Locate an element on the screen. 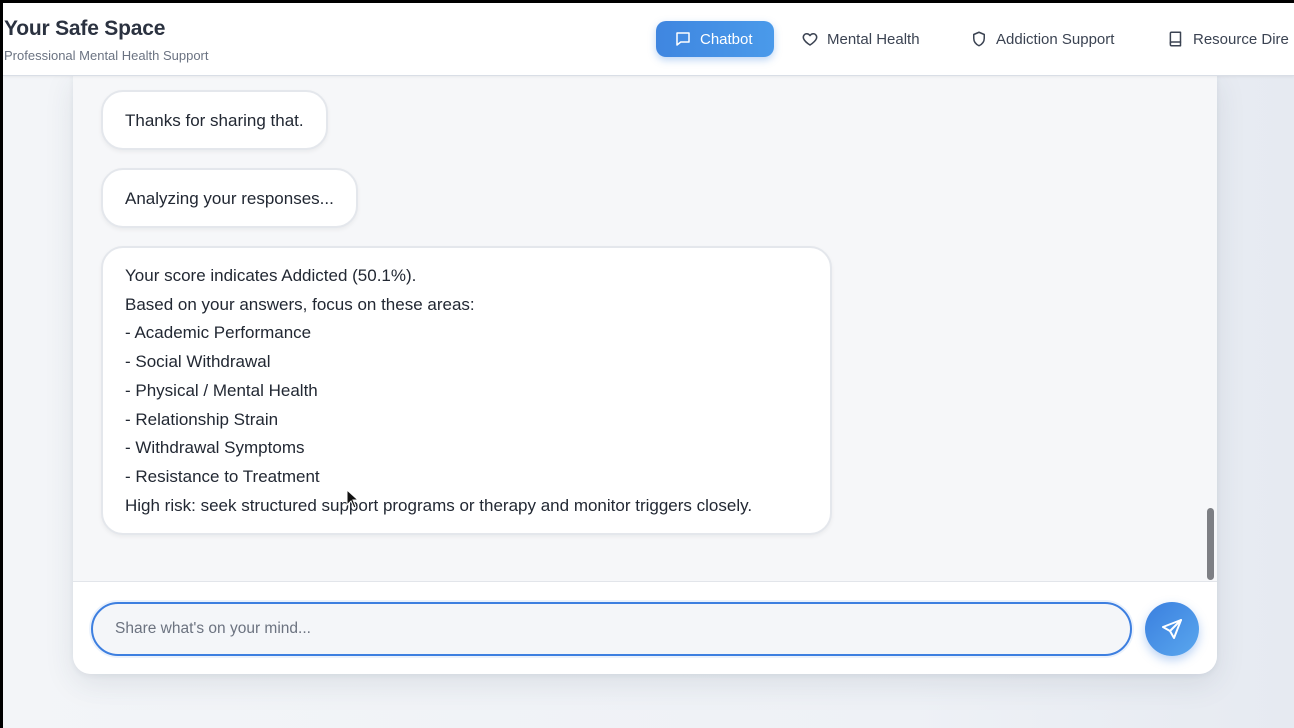 Image resolution: width=1294 pixels, height=728 pixels. chat-input-area is located at coordinates (645, 627).